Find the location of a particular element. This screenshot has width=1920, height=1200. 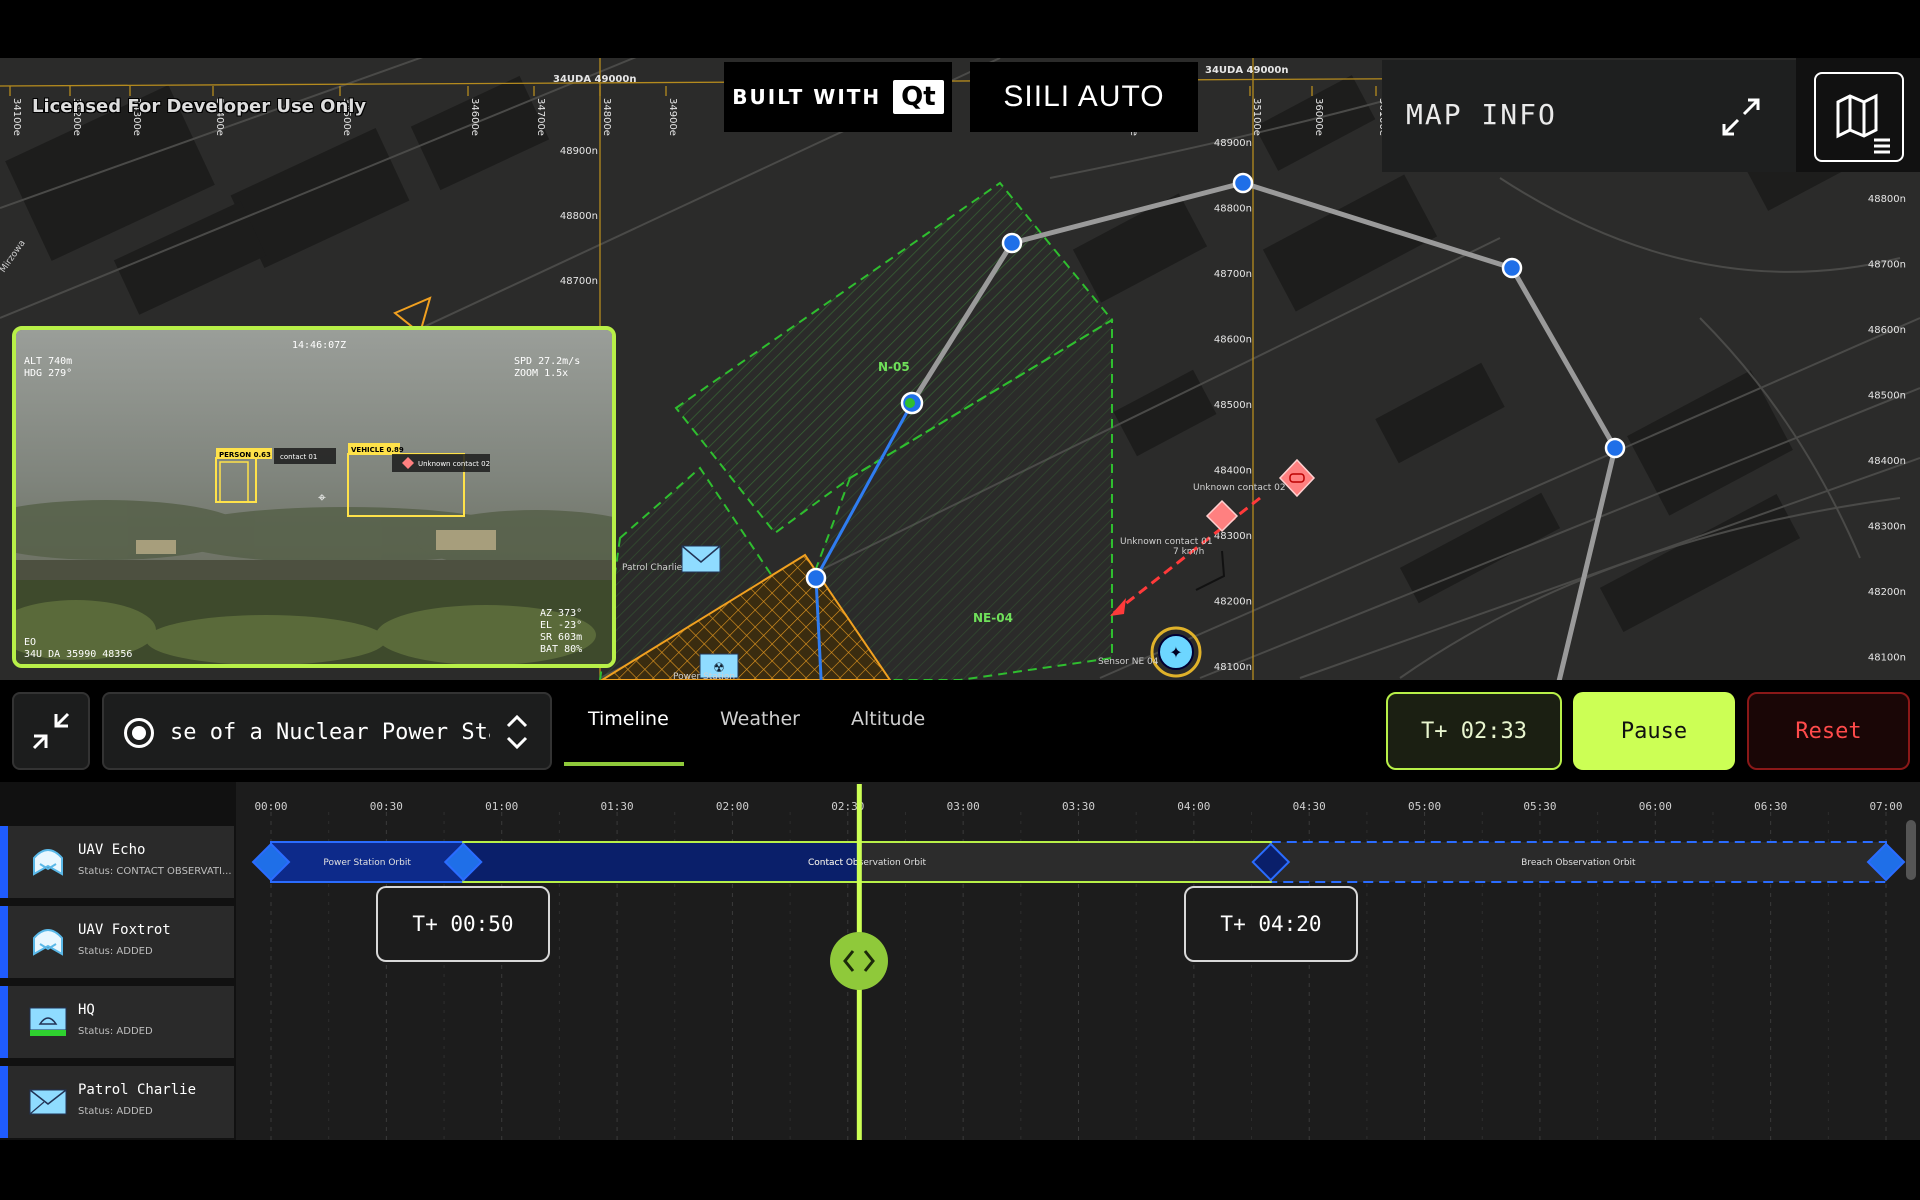

northing-label: 48400n is located at coordinates (1887, 461).